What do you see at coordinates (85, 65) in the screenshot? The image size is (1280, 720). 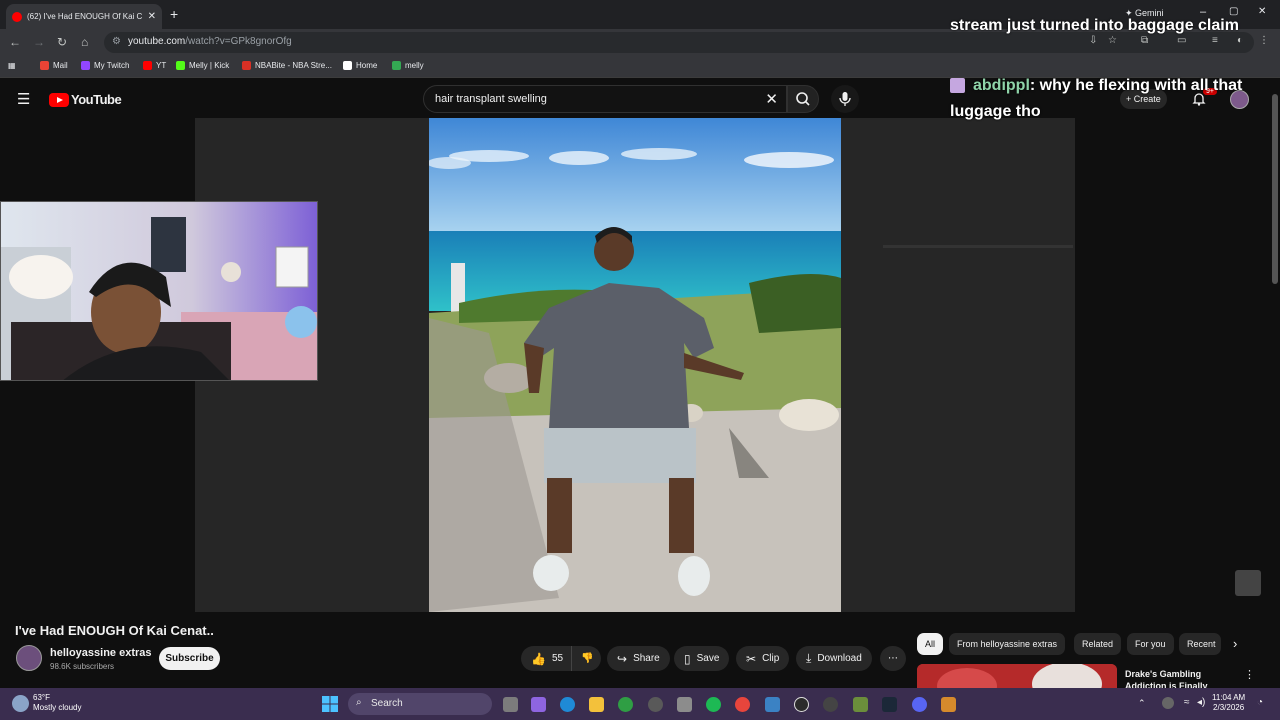 I see `twitch-icon` at bounding box center [85, 65].